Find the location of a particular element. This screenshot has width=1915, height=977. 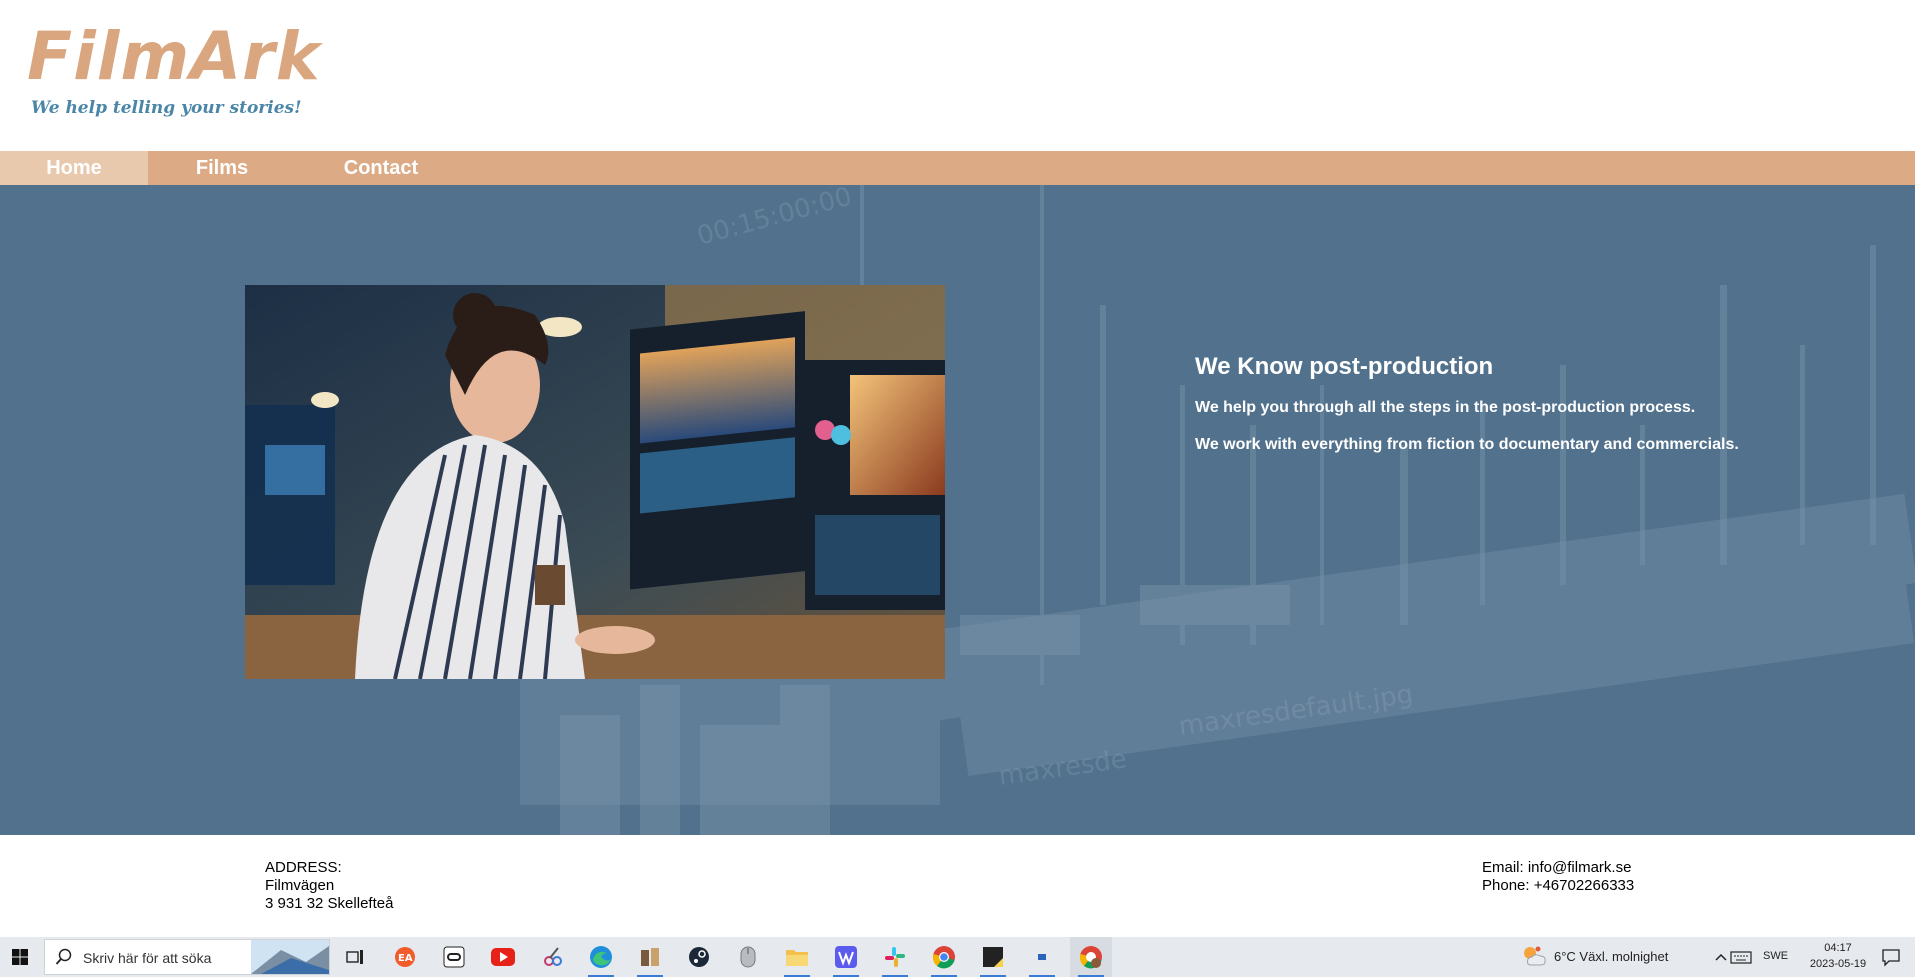

hero-title: We Know post-production is located at coordinates (1344, 366).